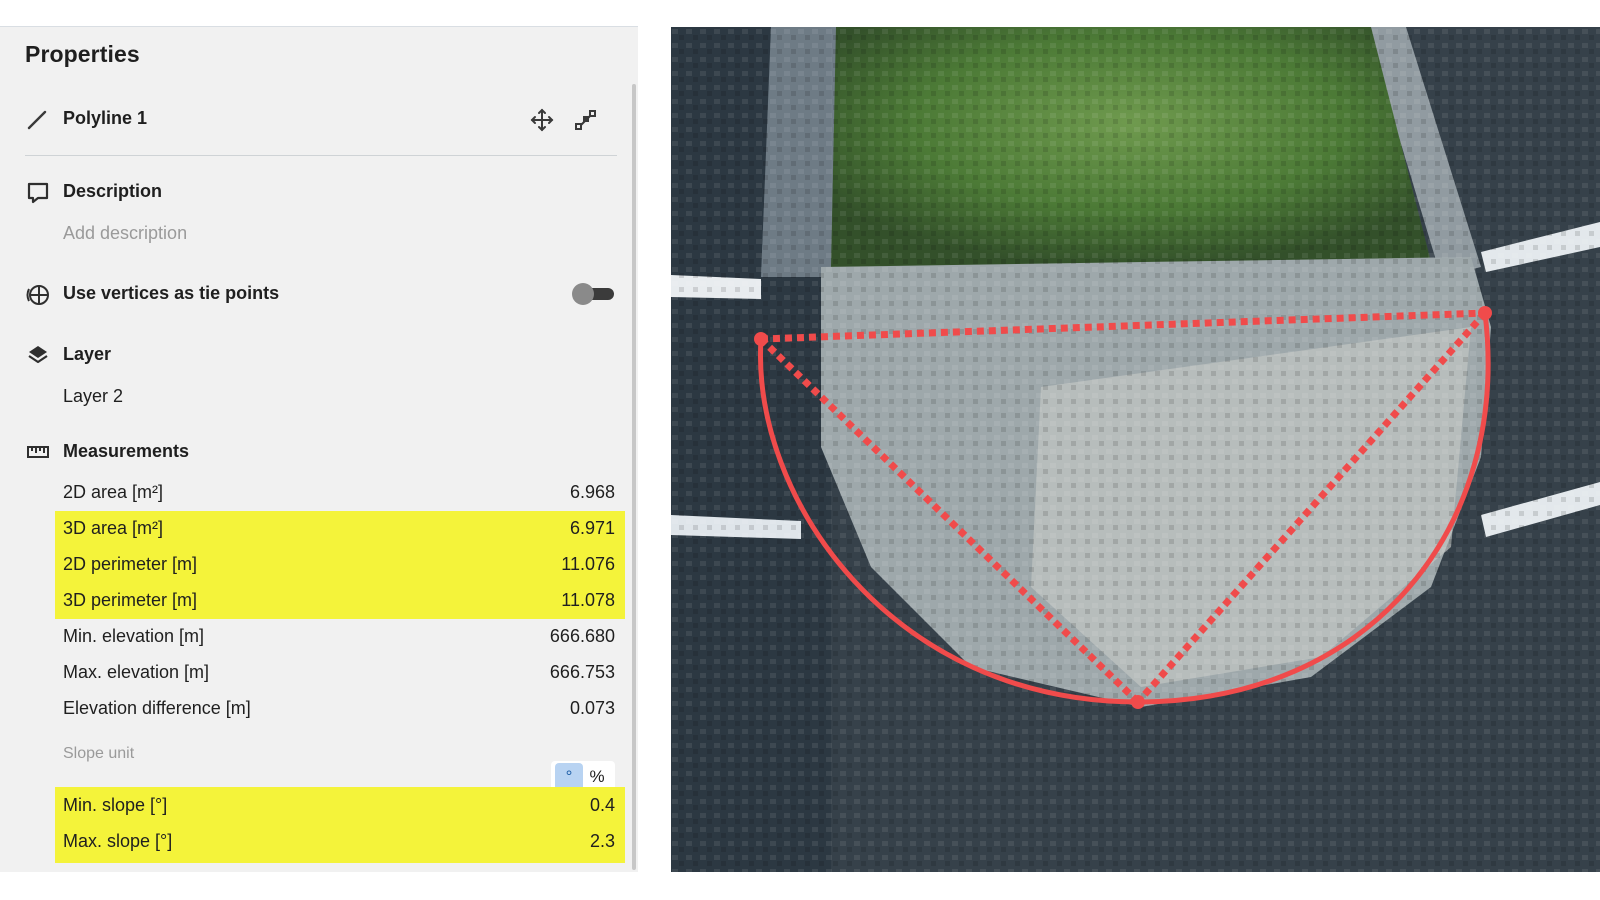  What do you see at coordinates (113, 528) in the screenshot?
I see `measurement-label: 3D area [m²]` at bounding box center [113, 528].